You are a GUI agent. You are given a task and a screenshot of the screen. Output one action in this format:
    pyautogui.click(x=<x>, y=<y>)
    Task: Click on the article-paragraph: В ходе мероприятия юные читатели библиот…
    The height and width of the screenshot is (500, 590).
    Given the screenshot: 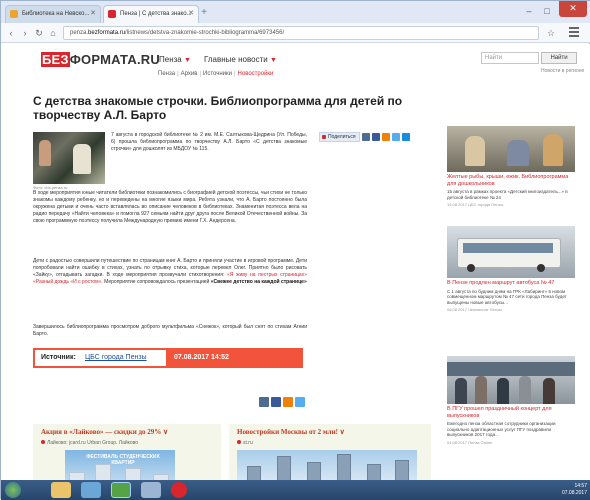 What is the action you would take?
    pyautogui.click(x=170, y=207)
    